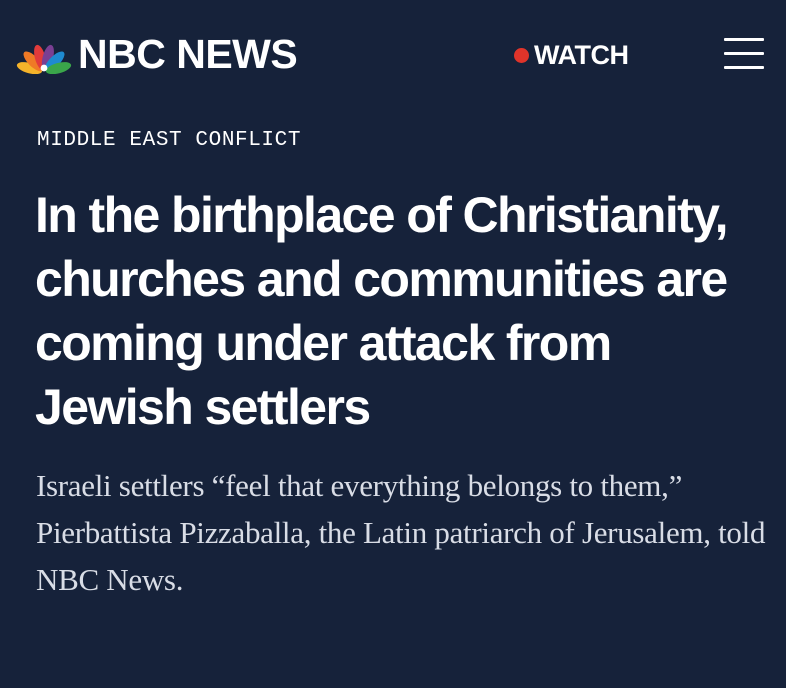 The image size is (786, 688). I want to click on nbc-news-logo: NBC NEWS, so click(157, 54).